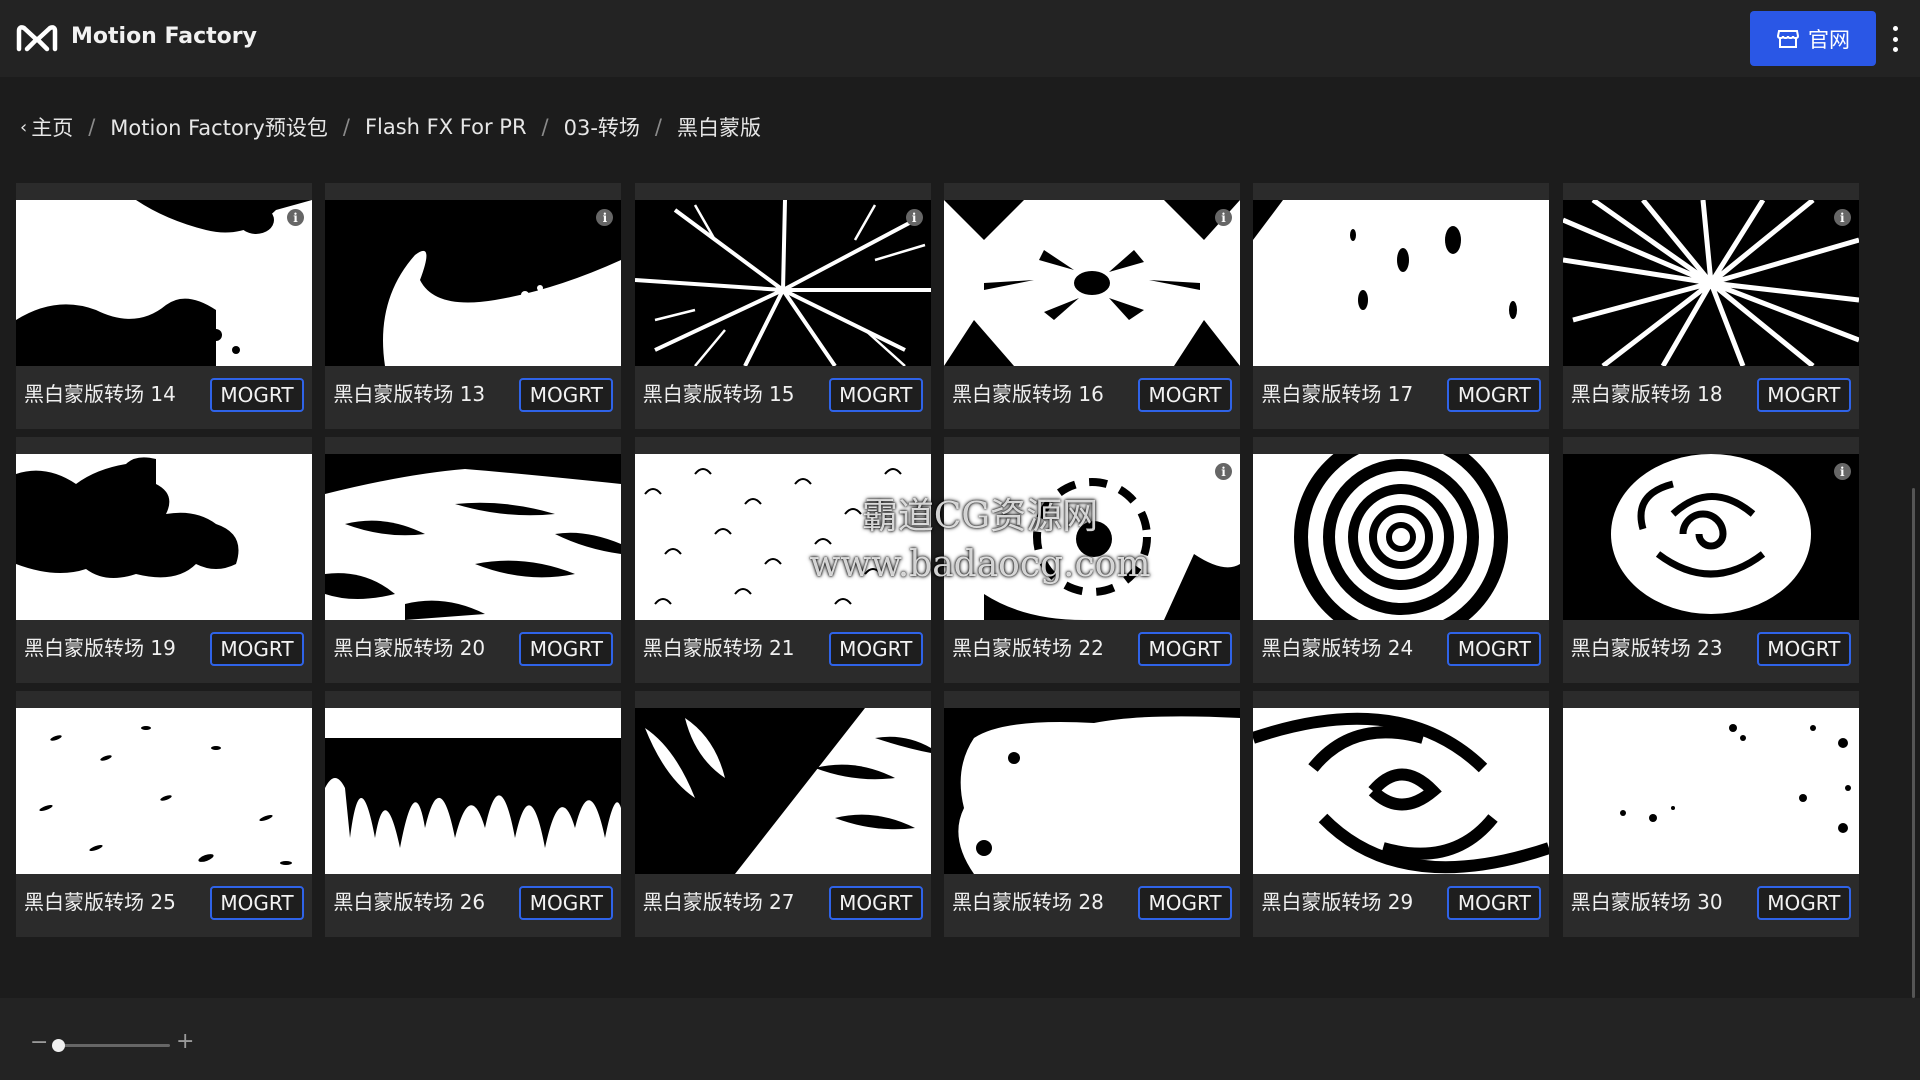  I want to click on store-icon, so click(1788, 38).